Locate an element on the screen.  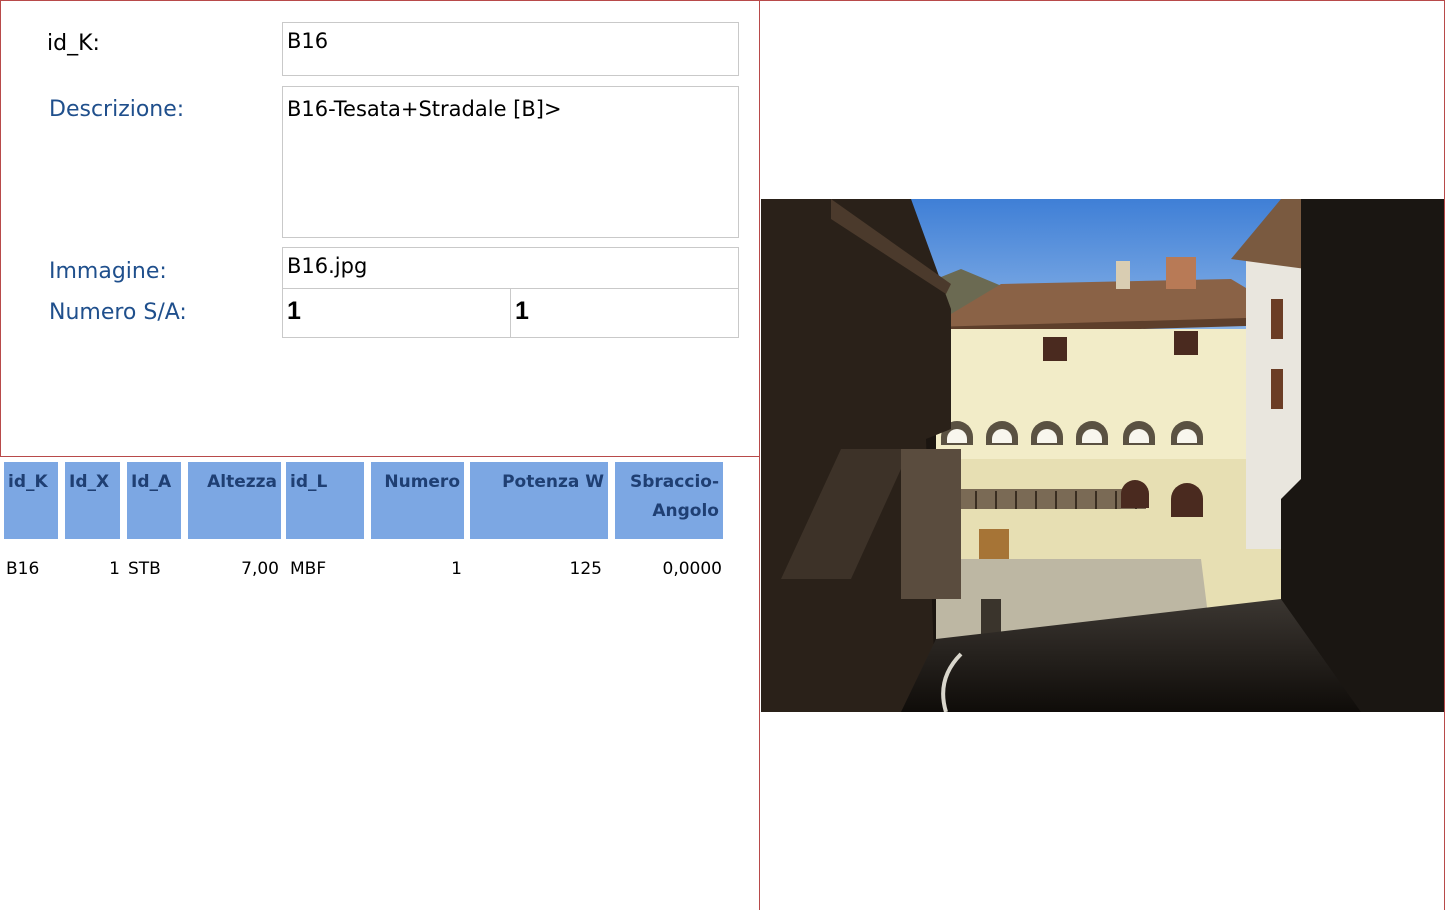
header-potenza-w: Potenza W is located at coordinates (539, 500).